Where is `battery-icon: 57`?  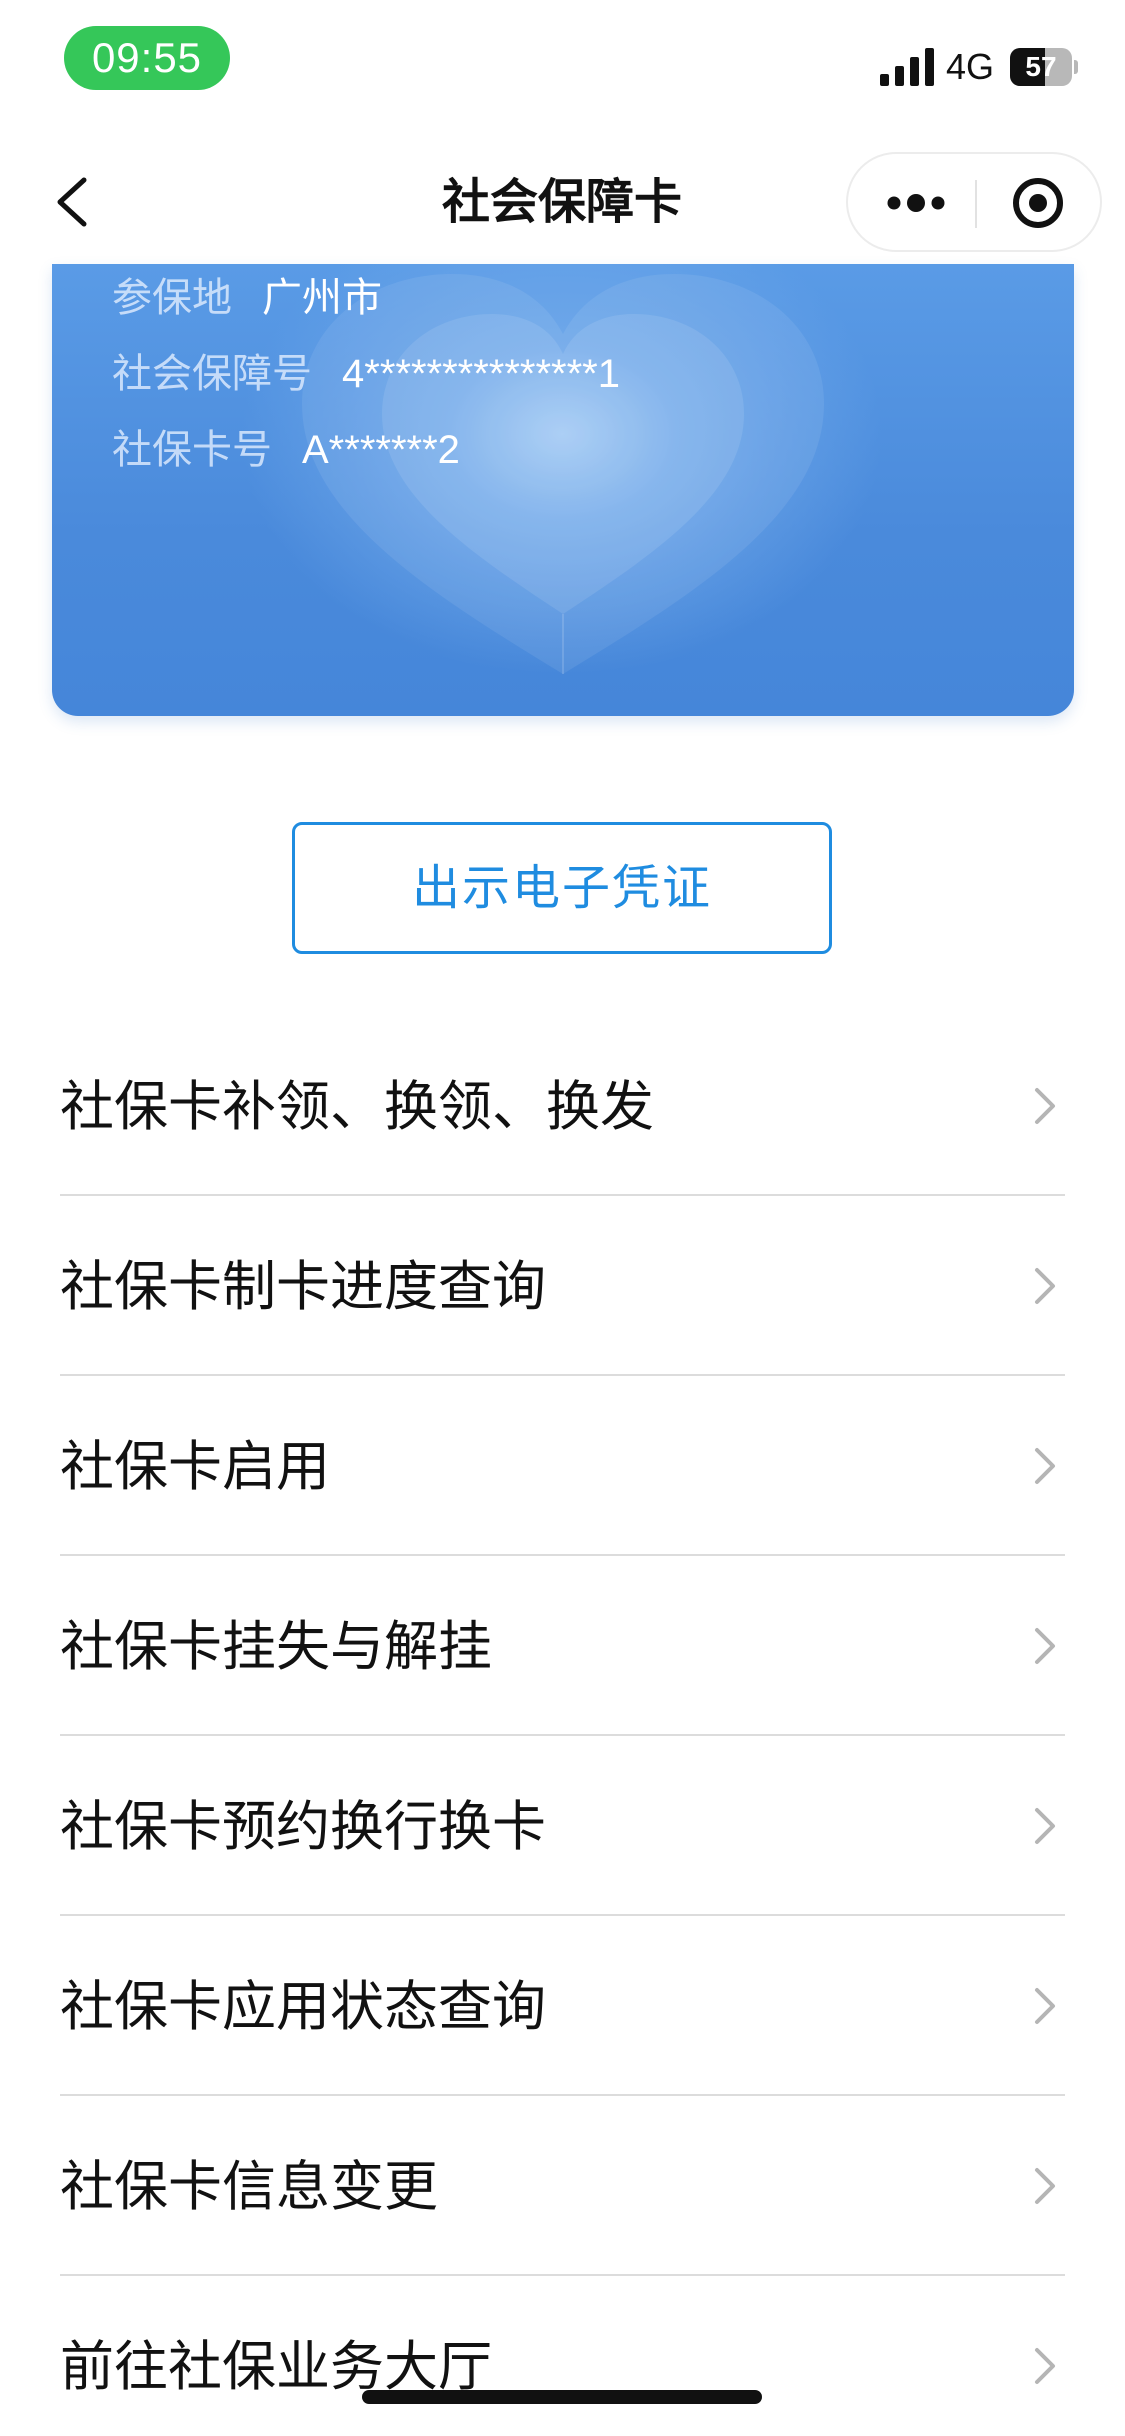 battery-icon: 57 is located at coordinates (1044, 67).